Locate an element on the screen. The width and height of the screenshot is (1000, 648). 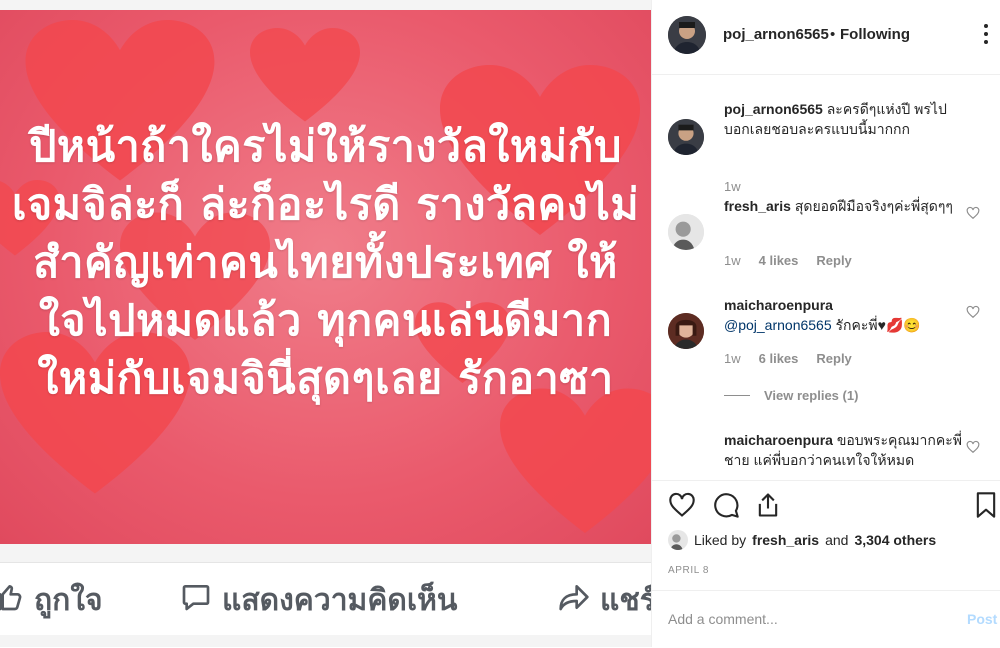
share-action-label: แชร์ is located at coordinates (625, 600).